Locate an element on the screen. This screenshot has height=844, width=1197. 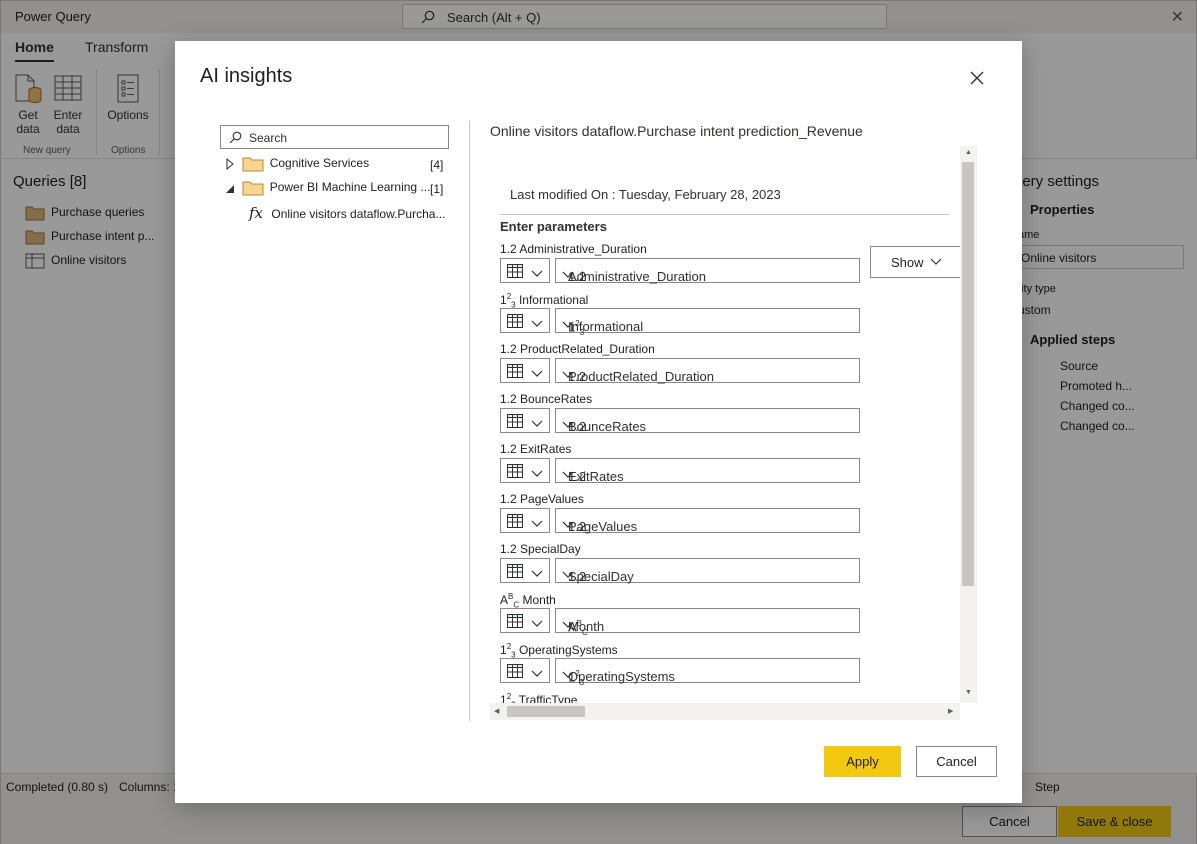
parameter-name: Informational is located at coordinates (553, 300).